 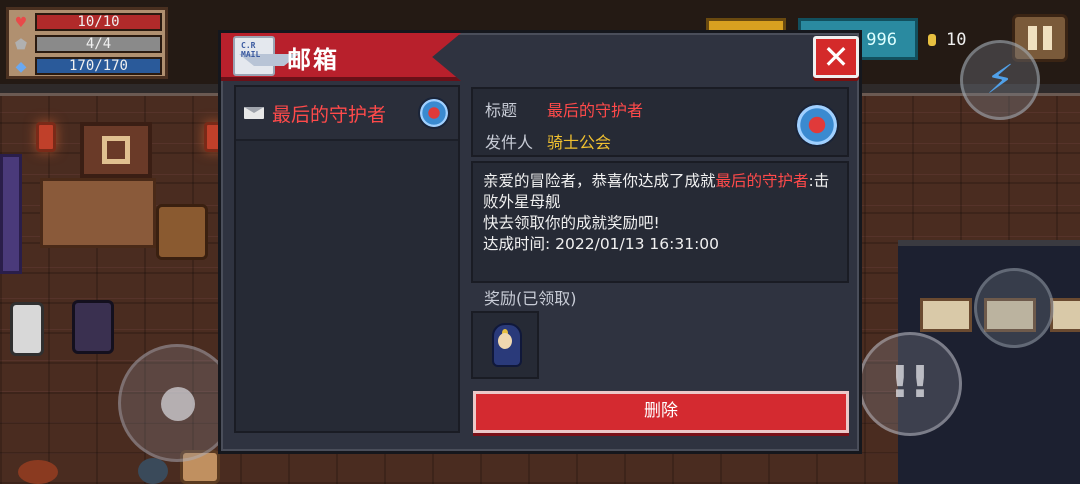 I want to click on shop-sign, so click(x=116, y=150).